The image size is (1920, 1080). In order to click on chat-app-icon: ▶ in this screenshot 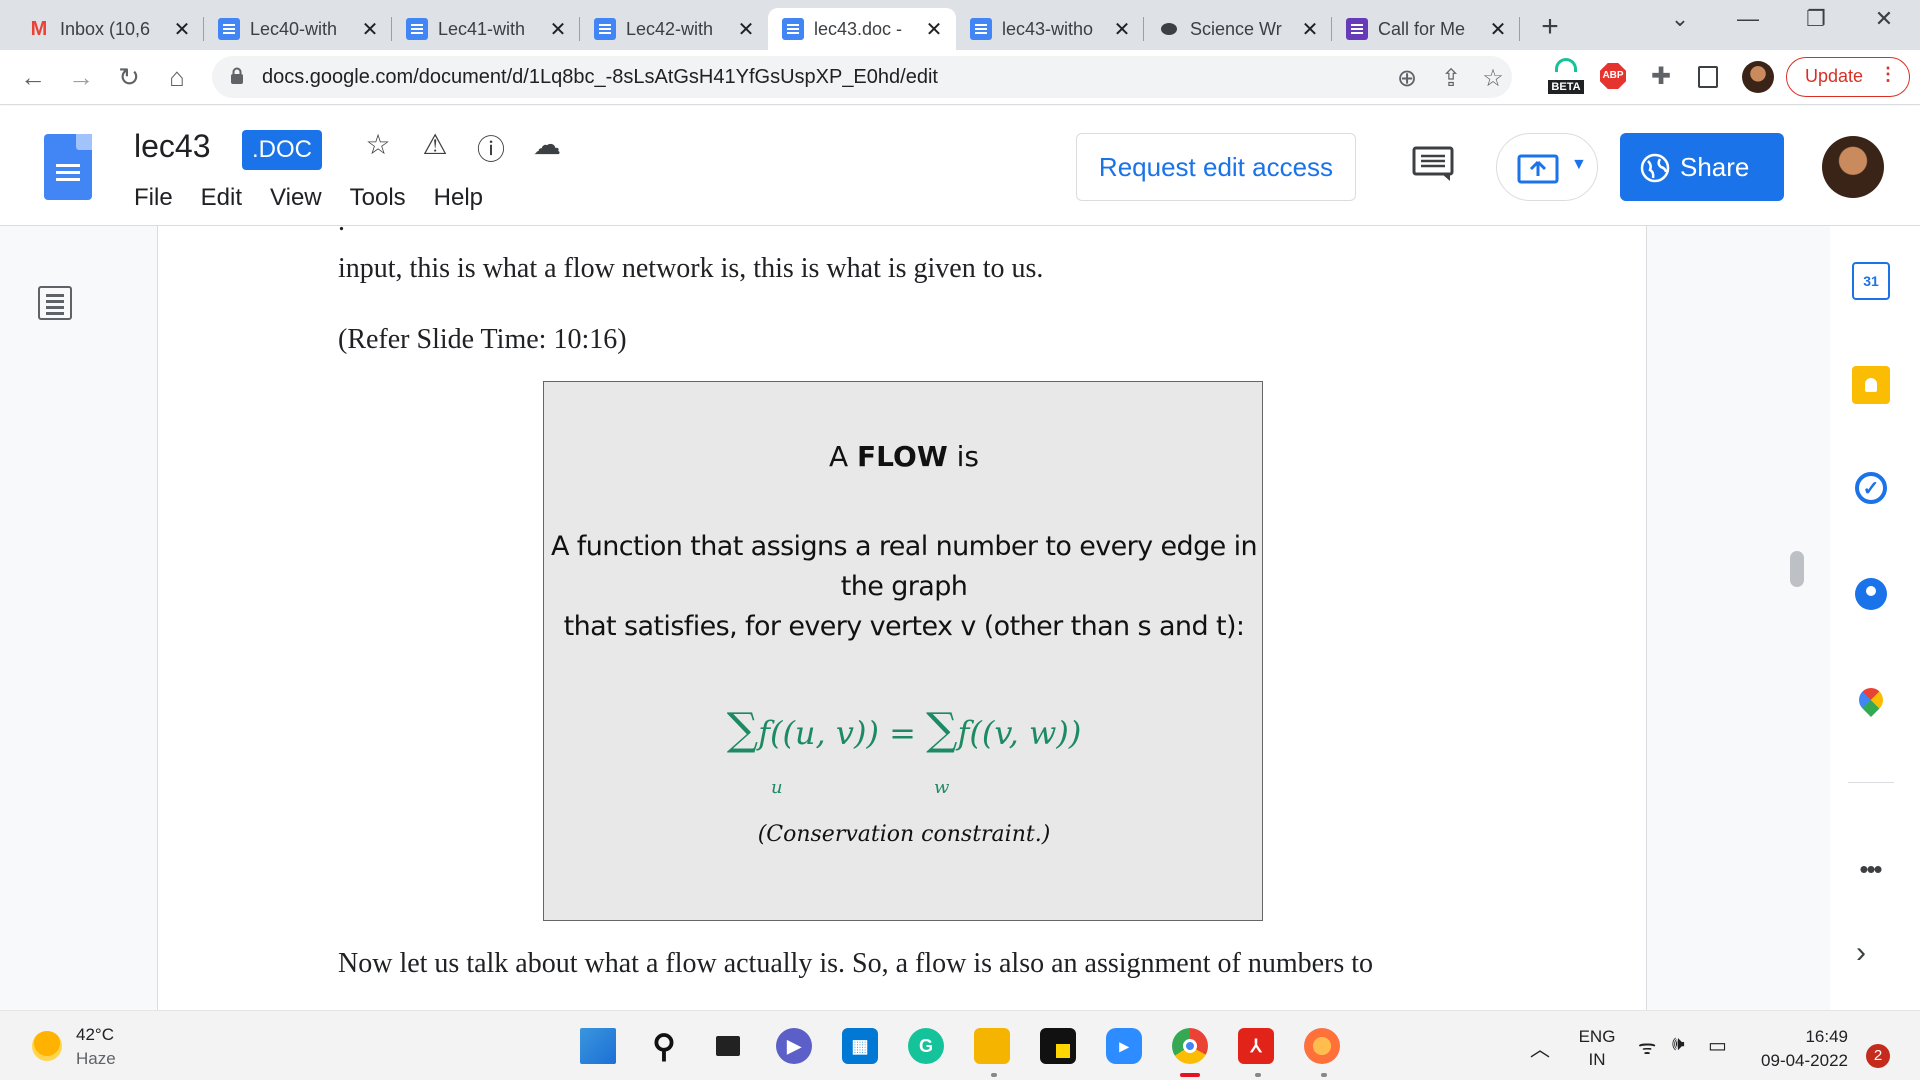, I will do `click(794, 1046)`.